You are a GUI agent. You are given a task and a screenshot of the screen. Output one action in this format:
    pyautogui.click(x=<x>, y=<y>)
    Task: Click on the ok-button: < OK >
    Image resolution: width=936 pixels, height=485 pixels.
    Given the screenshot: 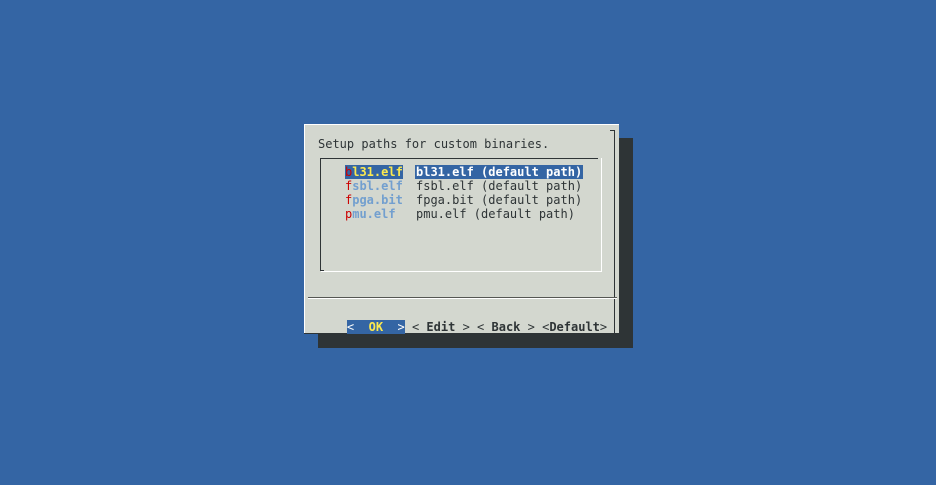 What is the action you would take?
    pyautogui.click(x=375, y=327)
    